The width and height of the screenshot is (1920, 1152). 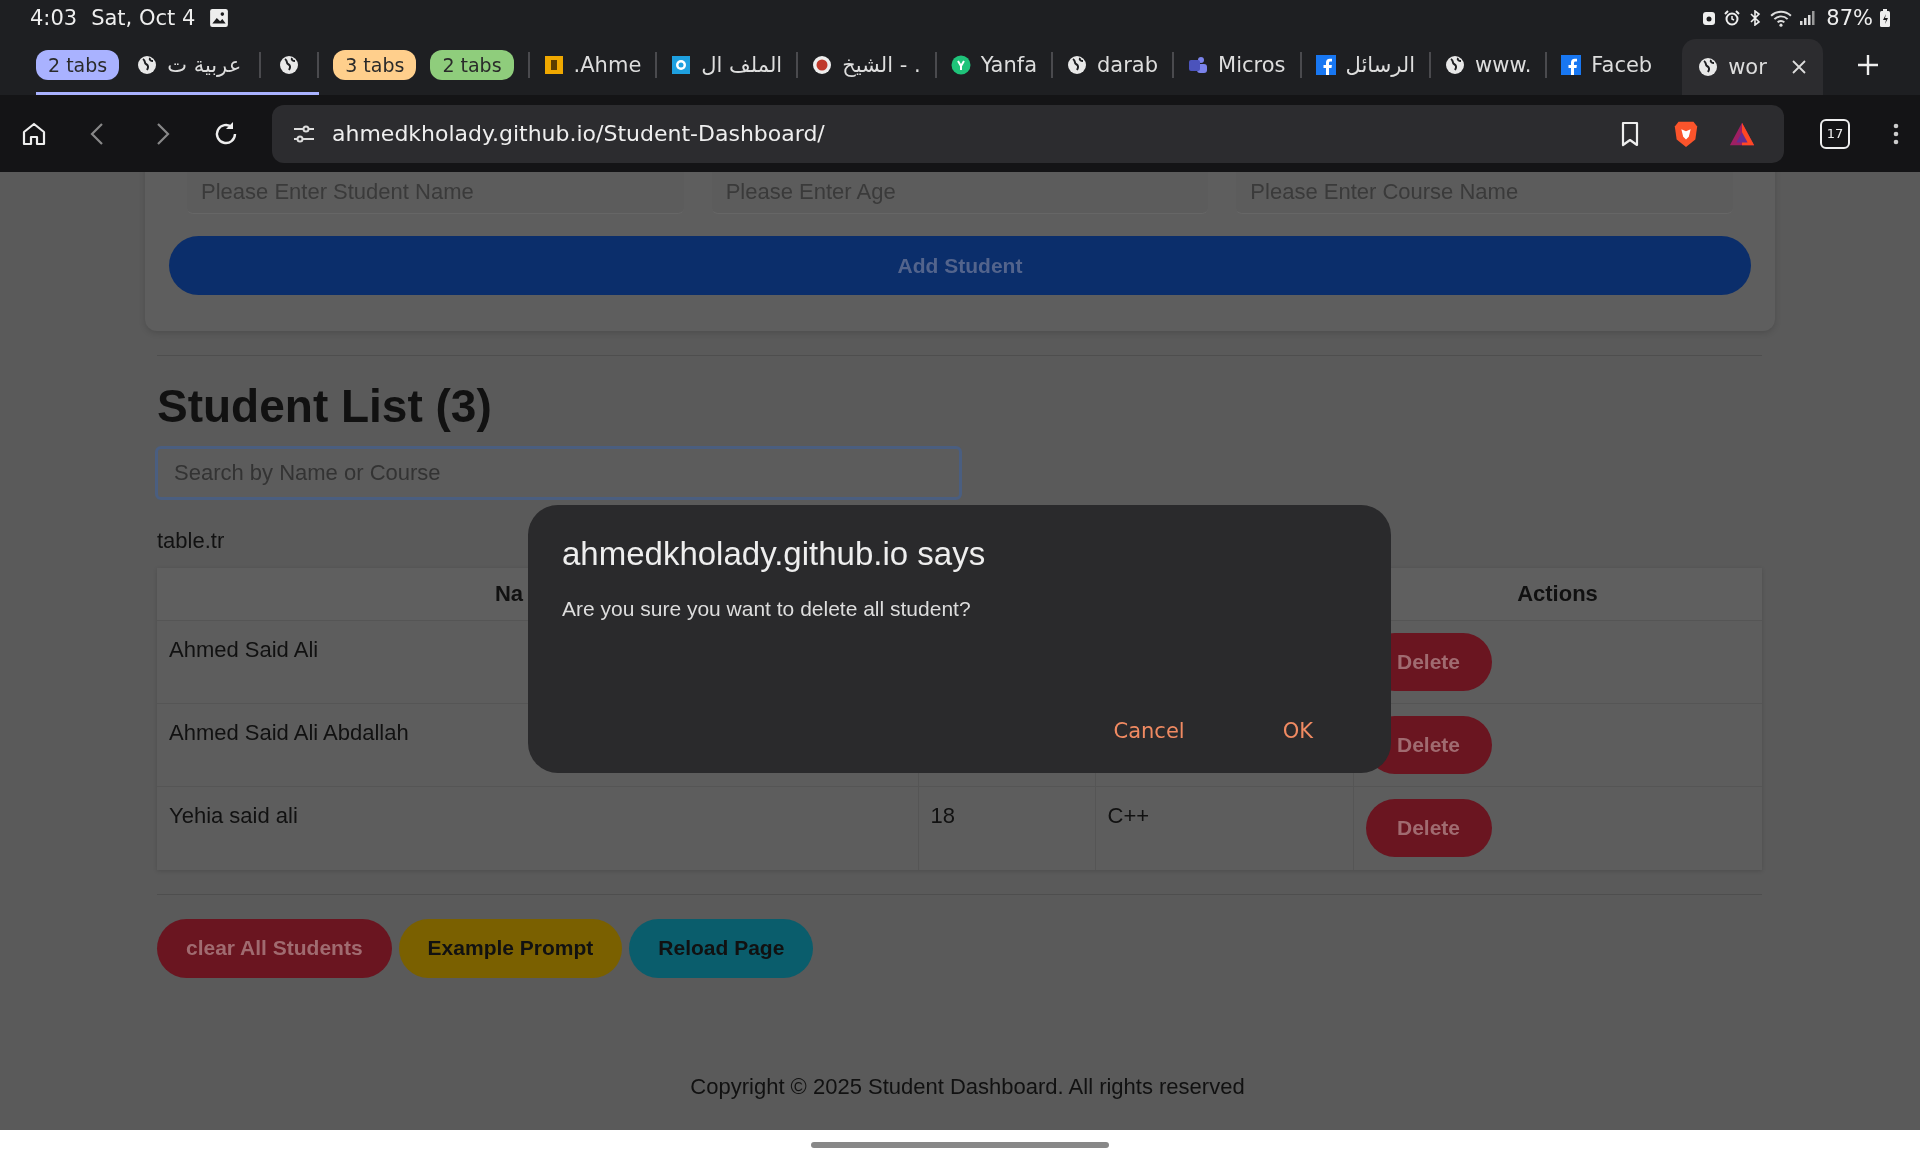 I want to click on browser-tab: .Ahme, so click(x=592, y=65).